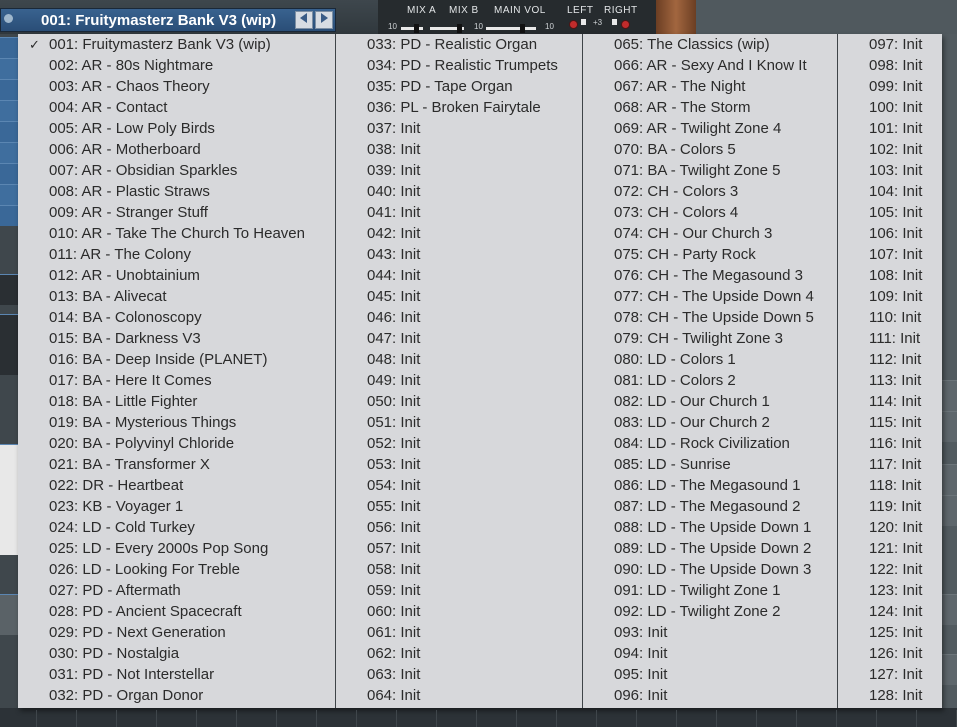 This screenshot has height=727, width=957. I want to click on preset-menu-item: 057: Init, so click(459, 548).